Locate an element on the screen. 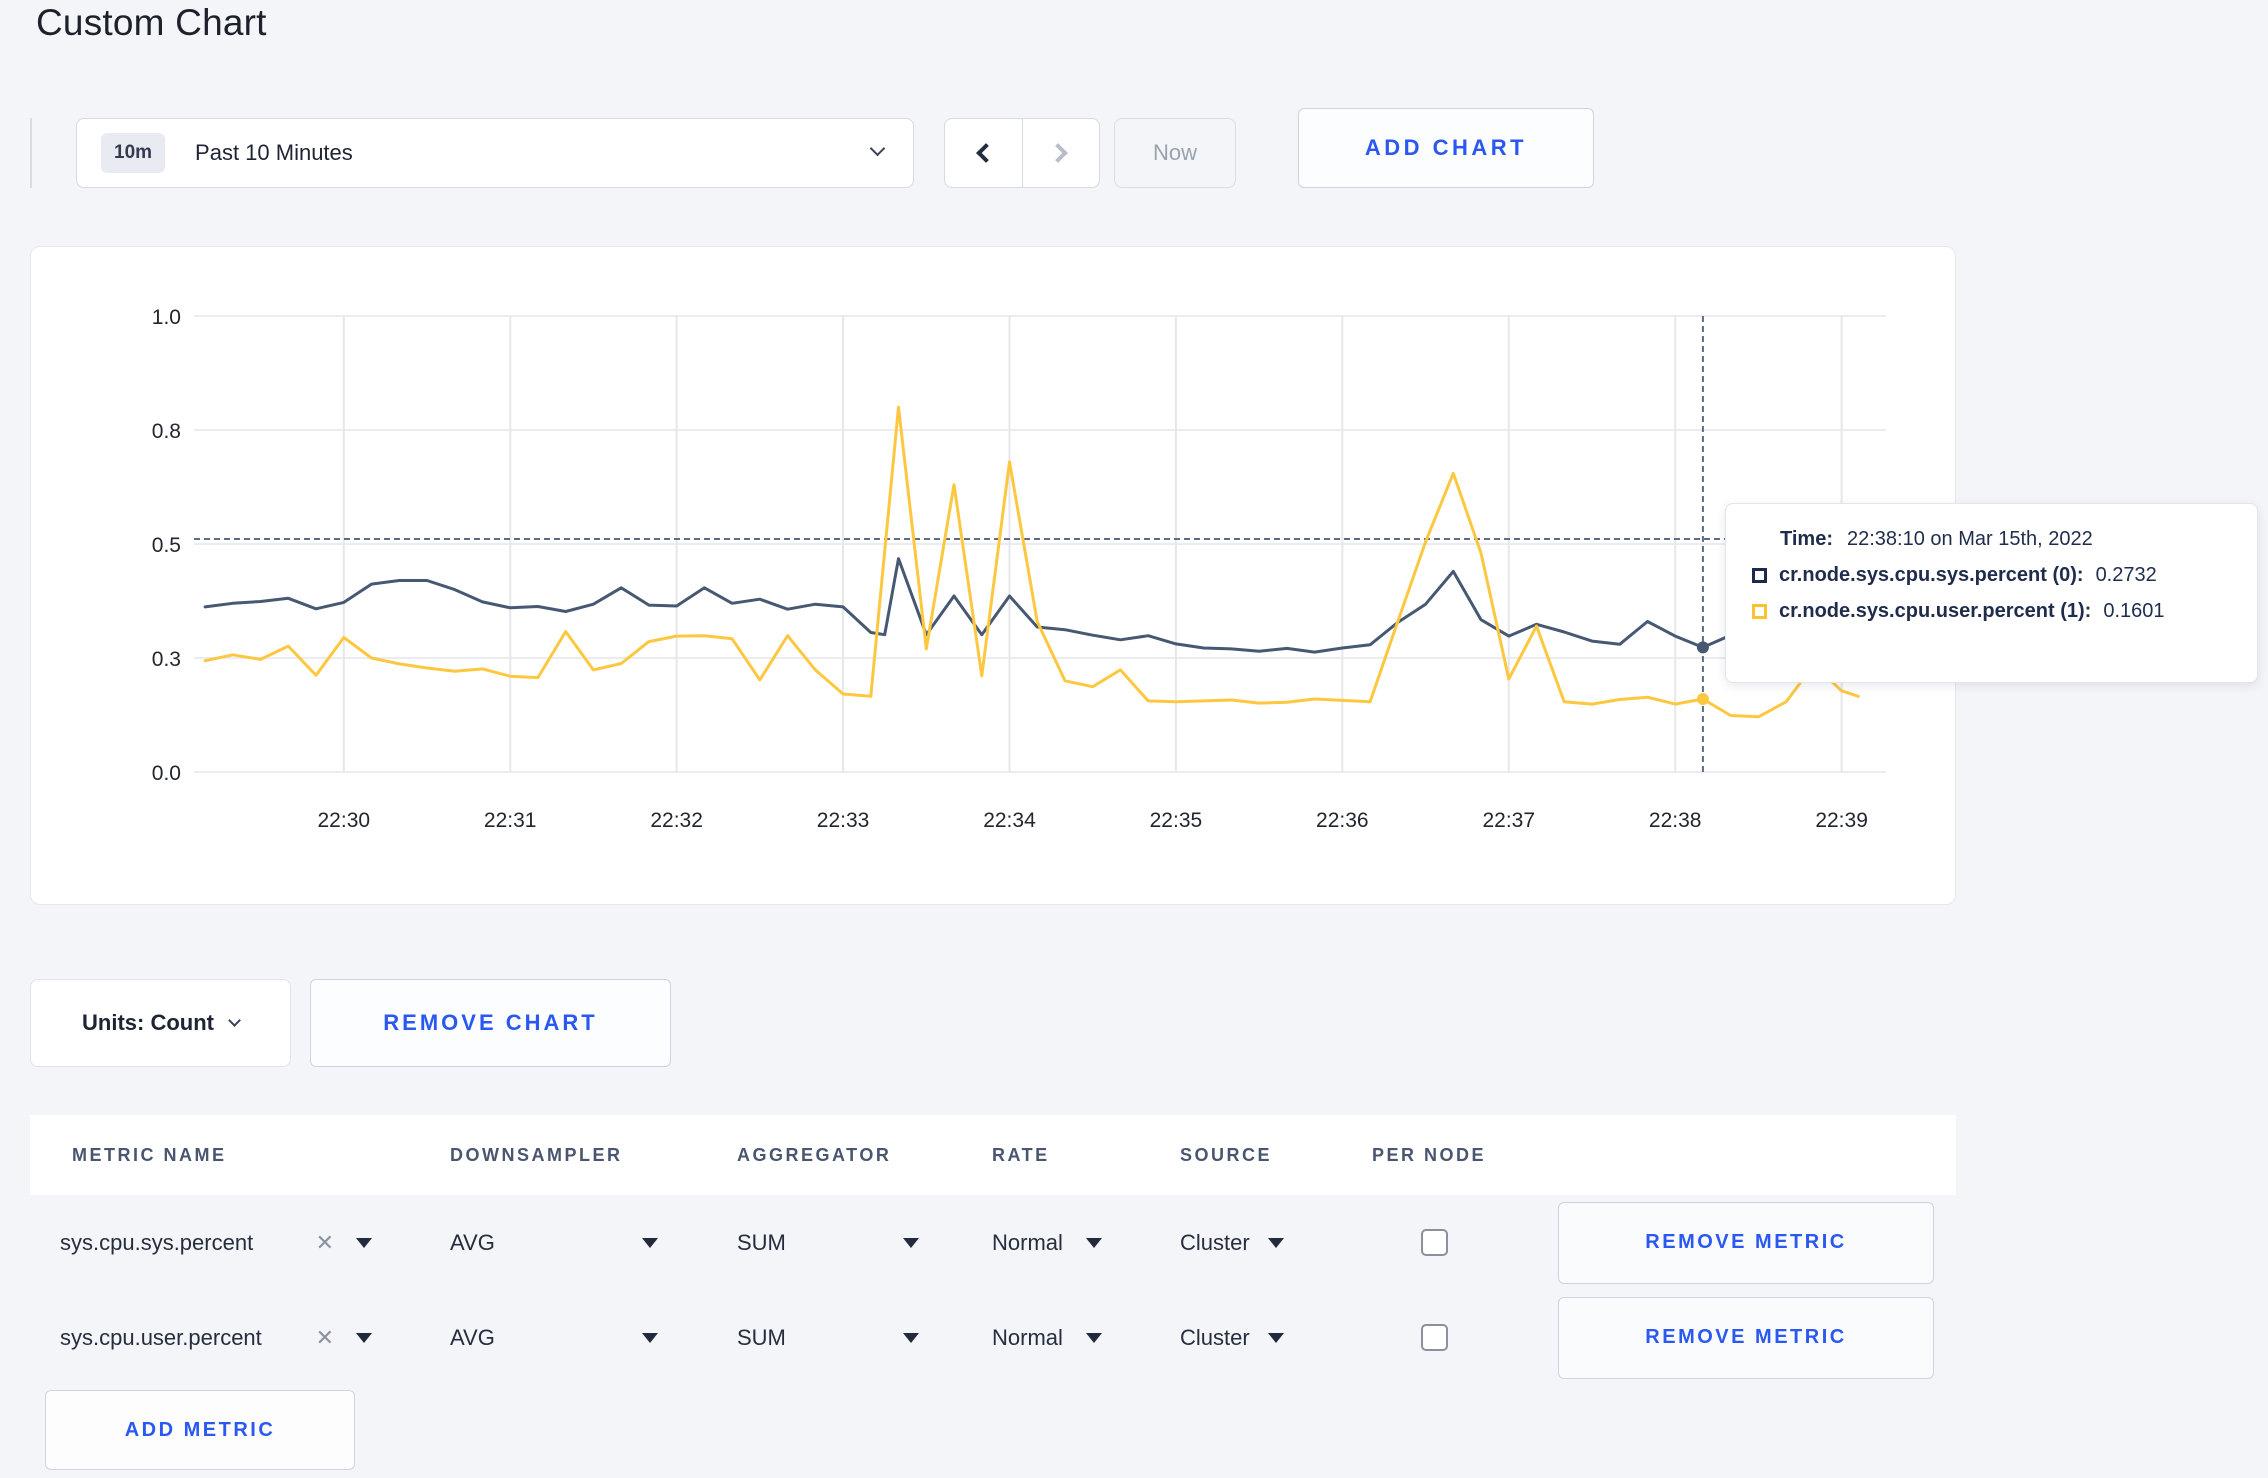  header-source: SOURCE is located at coordinates (1226, 1154).